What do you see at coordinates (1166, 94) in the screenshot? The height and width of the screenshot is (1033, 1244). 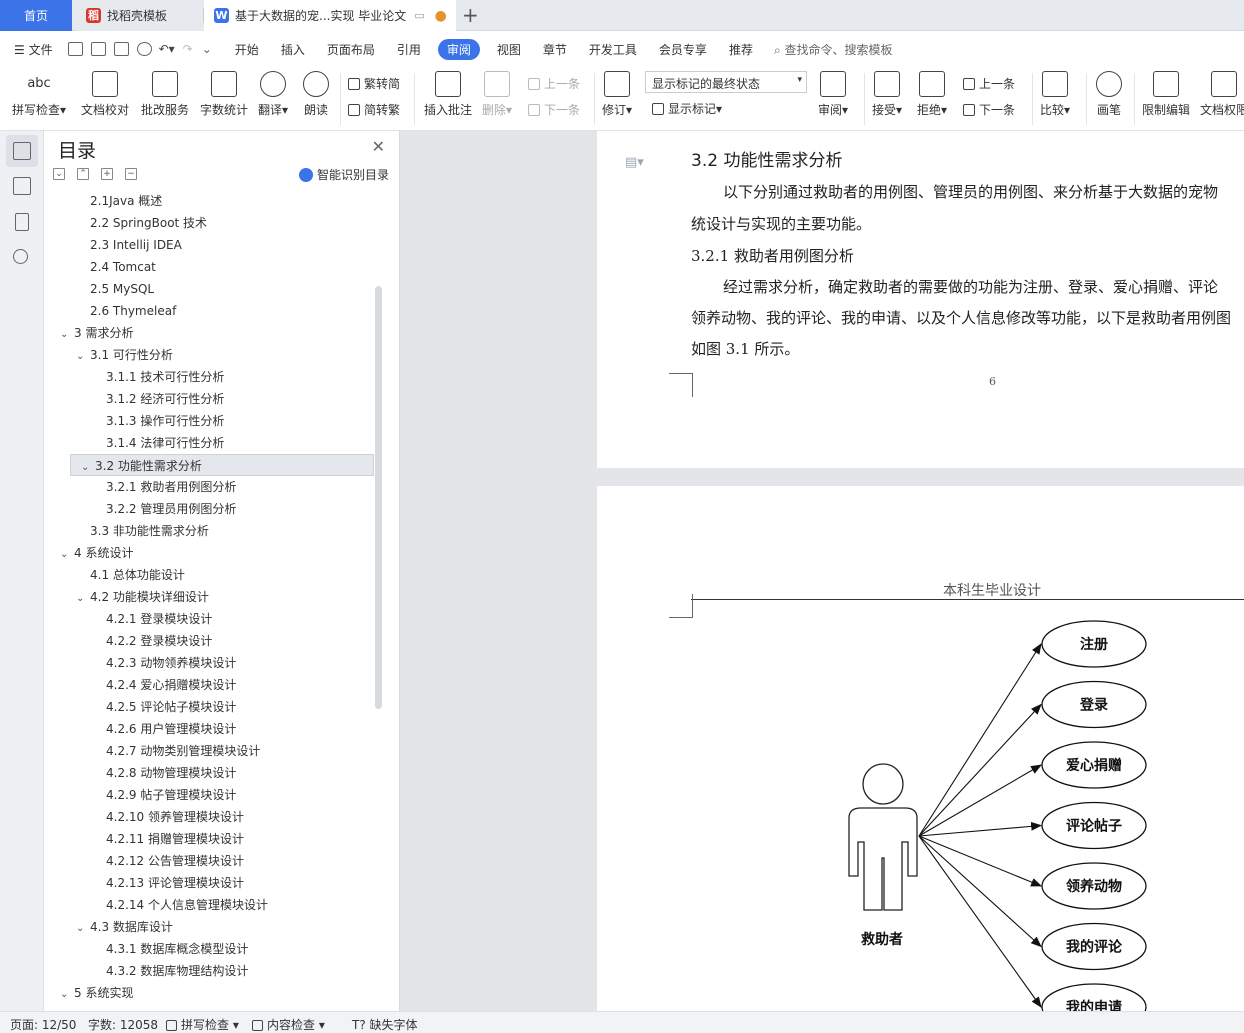 I see `restrict-edit-button: 限制编辑` at bounding box center [1166, 94].